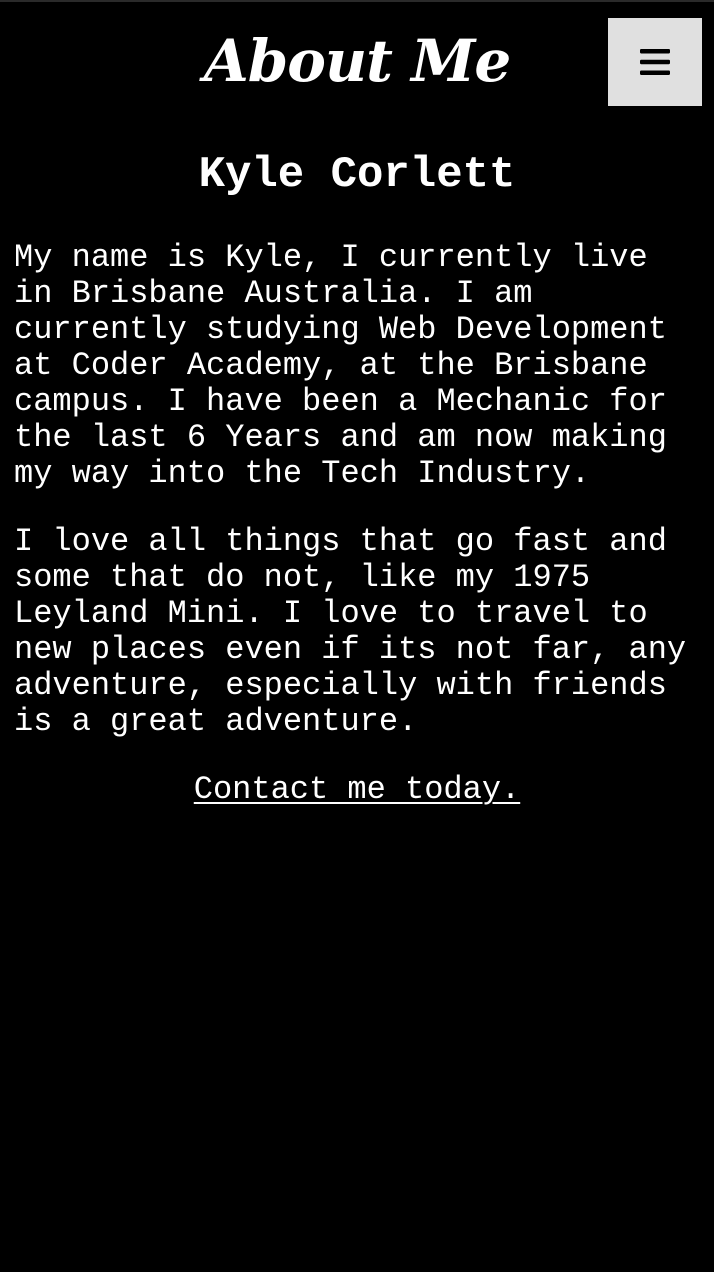  I want to click on page-title: About Me, so click(357, 61).